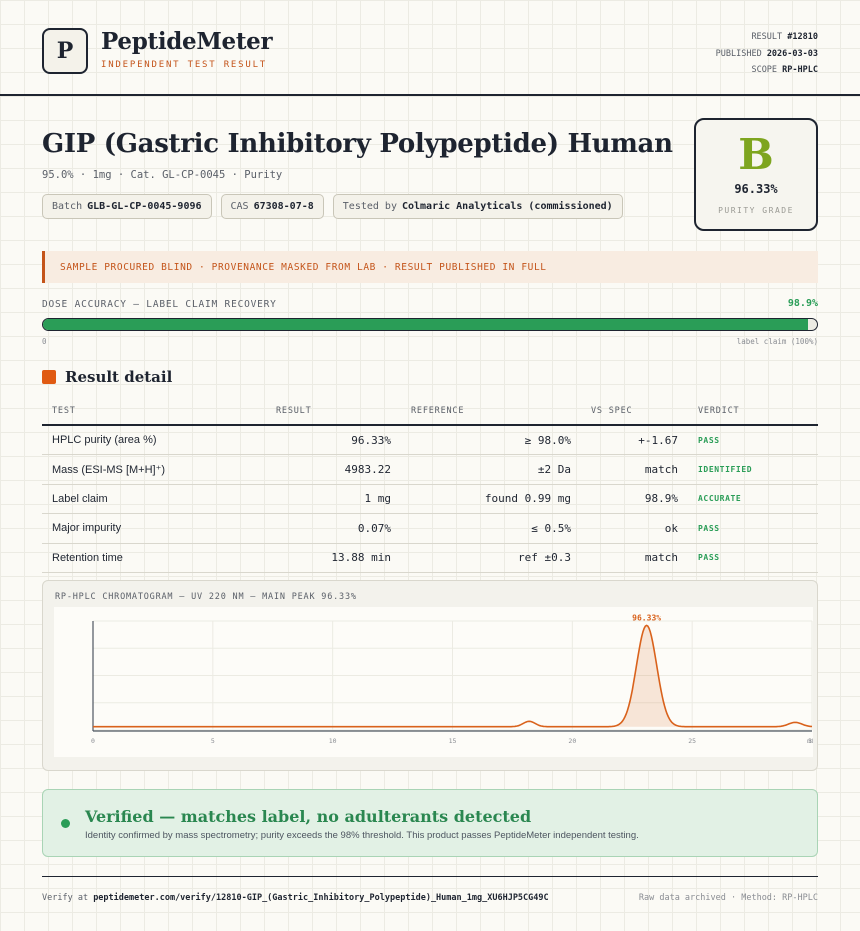 This screenshot has height=931, width=860. I want to click on col-verdict: VERDICT, so click(753, 411).